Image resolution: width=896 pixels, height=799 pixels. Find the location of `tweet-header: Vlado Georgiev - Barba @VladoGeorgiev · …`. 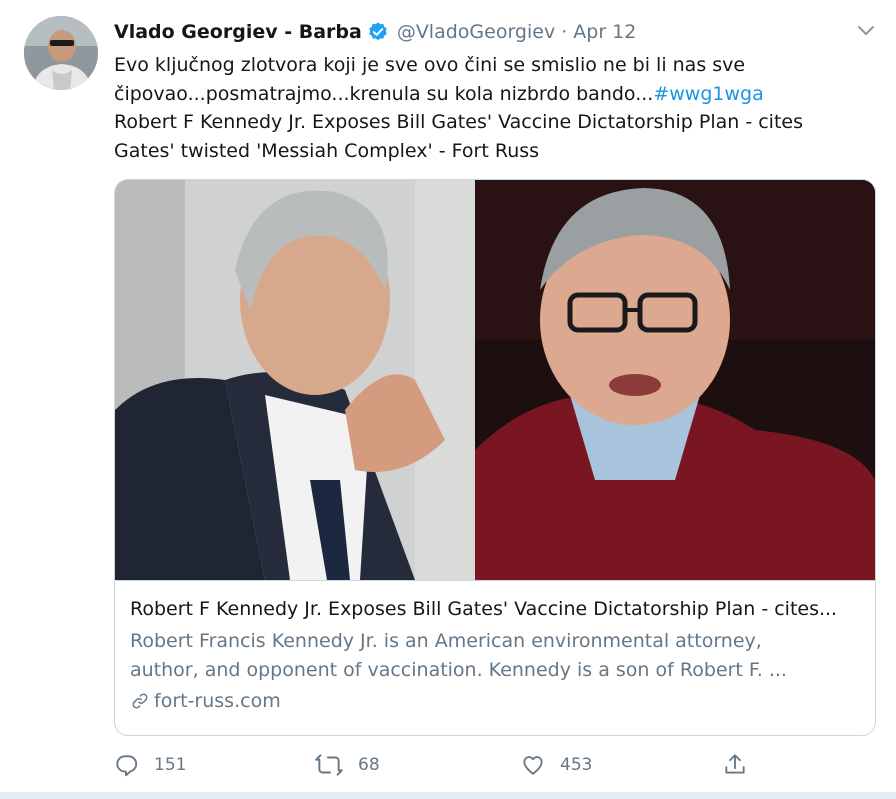

tweet-header: Vlado Georgiev - Barba @VladoGeorgiev · … is located at coordinates (375, 32).